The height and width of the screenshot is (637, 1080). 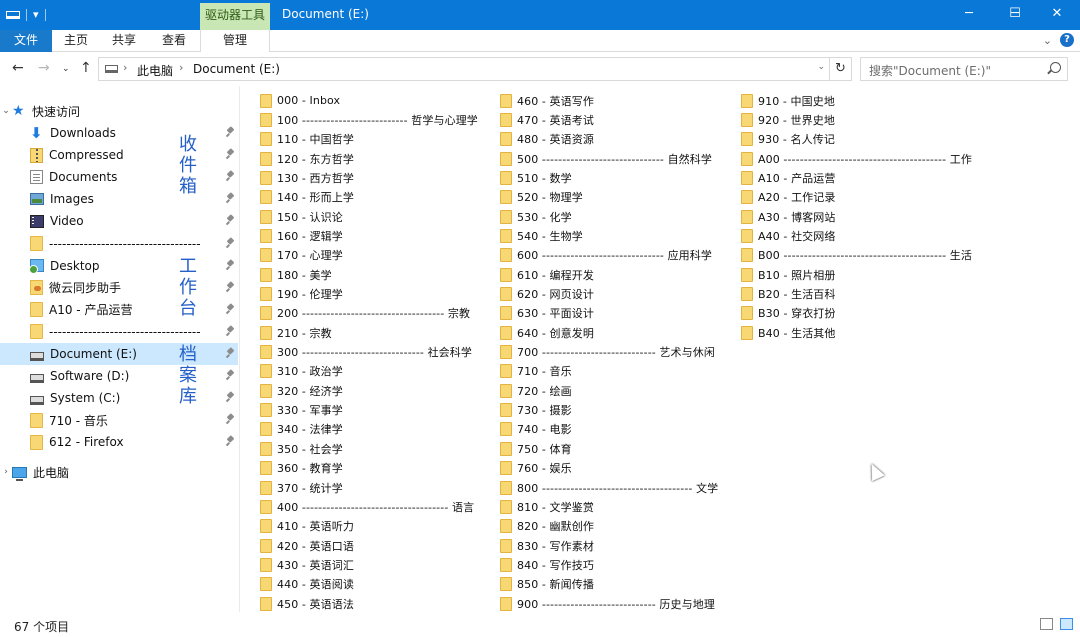 What do you see at coordinates (547, 584) in the screenshot?
I see `folder-item: 850 - 新闻传播` at bounding box center [547, 584].